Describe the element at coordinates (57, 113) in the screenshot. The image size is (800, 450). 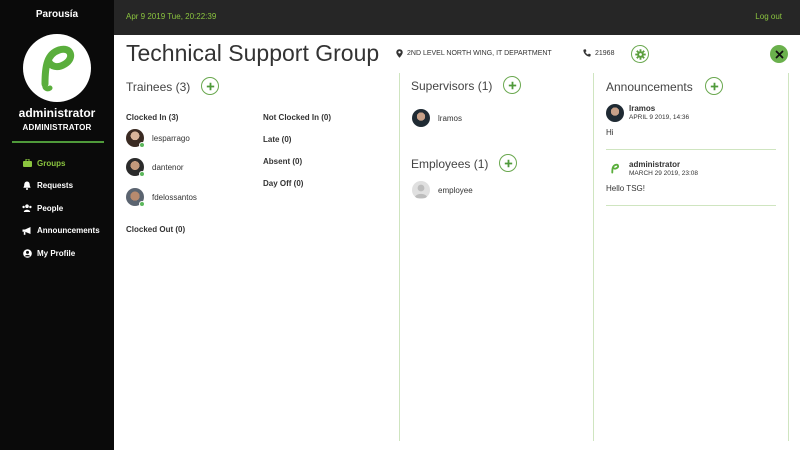
I see `sidebar-username: administrator` at that location.